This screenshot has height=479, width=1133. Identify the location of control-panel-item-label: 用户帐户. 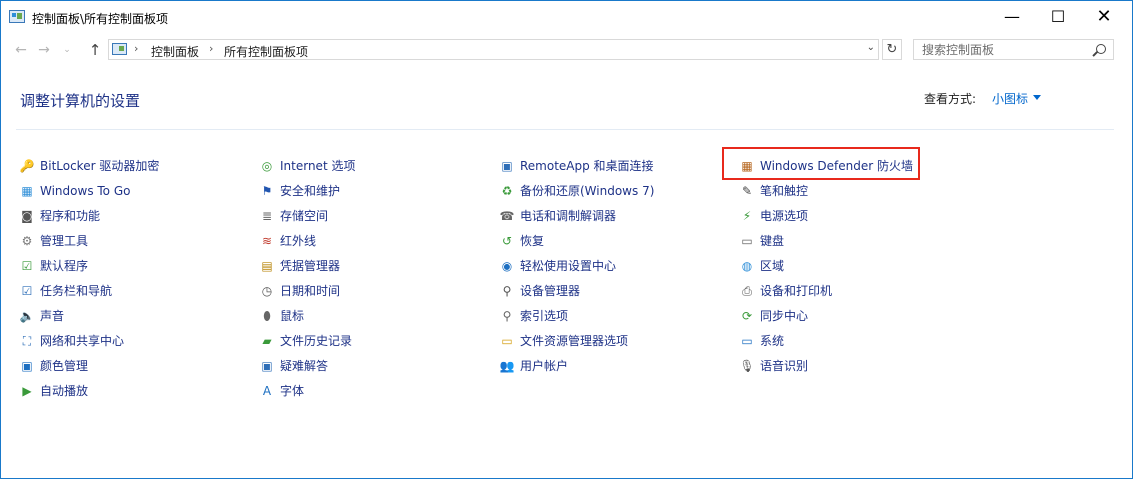
(544, 366).